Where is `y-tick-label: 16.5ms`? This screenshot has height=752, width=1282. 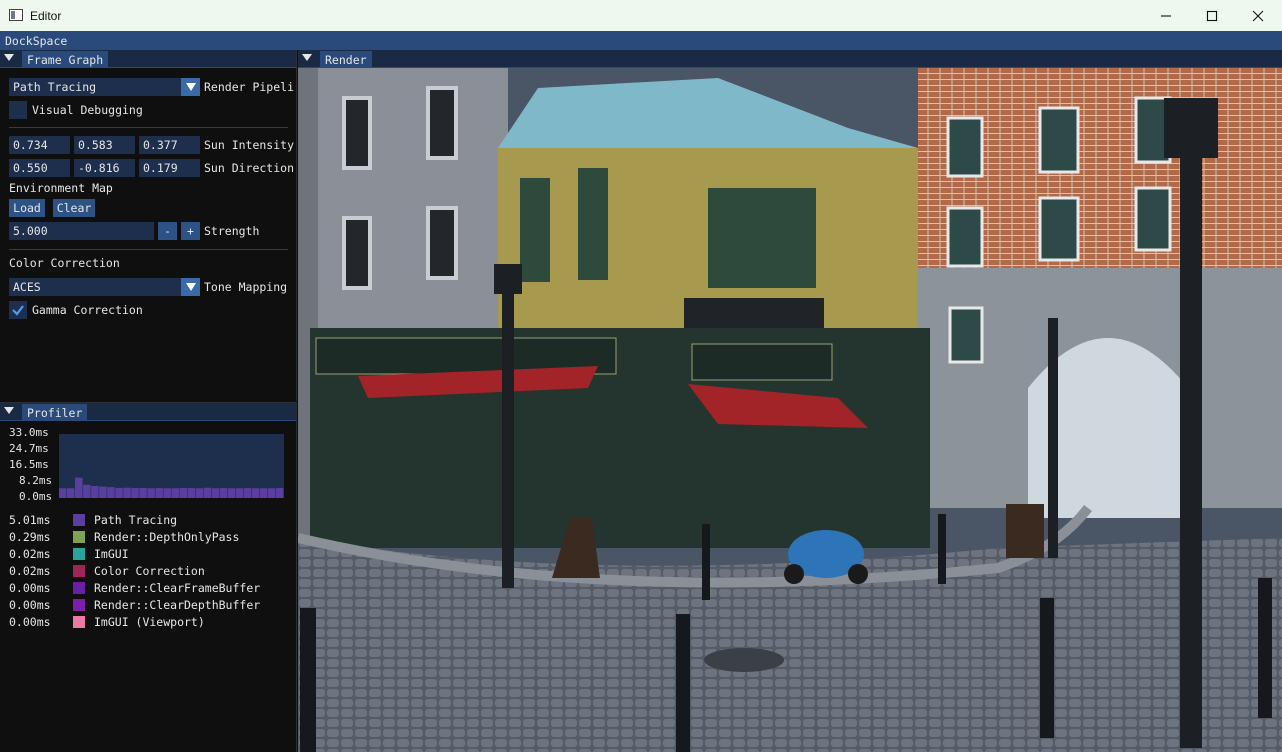 y-tick-label: 16.5ms is located at coordinates (29, 464).